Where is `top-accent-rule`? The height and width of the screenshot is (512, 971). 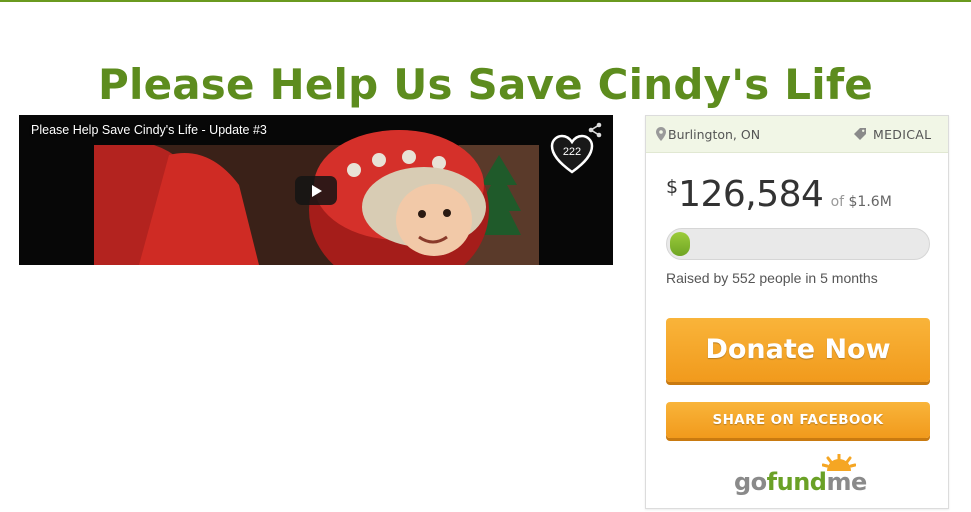 top-accent-rule is located at coordinates (485, 1).